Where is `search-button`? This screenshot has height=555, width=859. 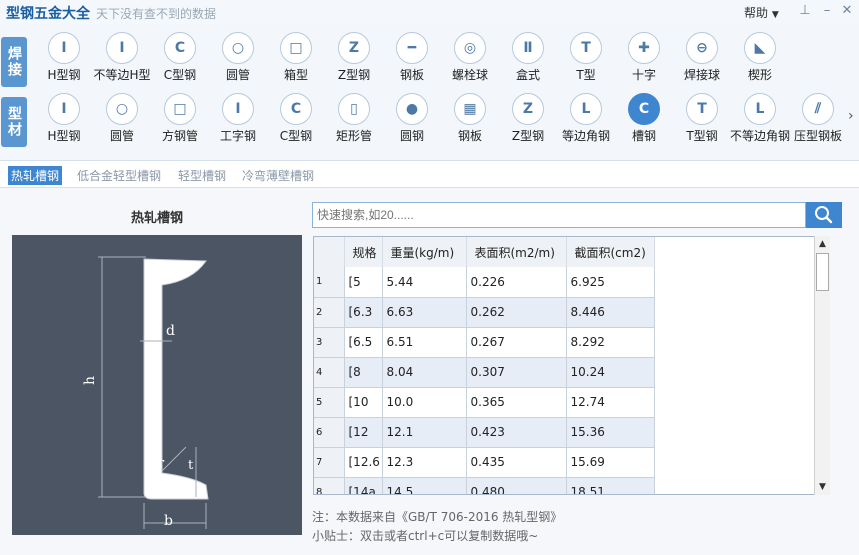
search-button is located at coordinates (824, 215).